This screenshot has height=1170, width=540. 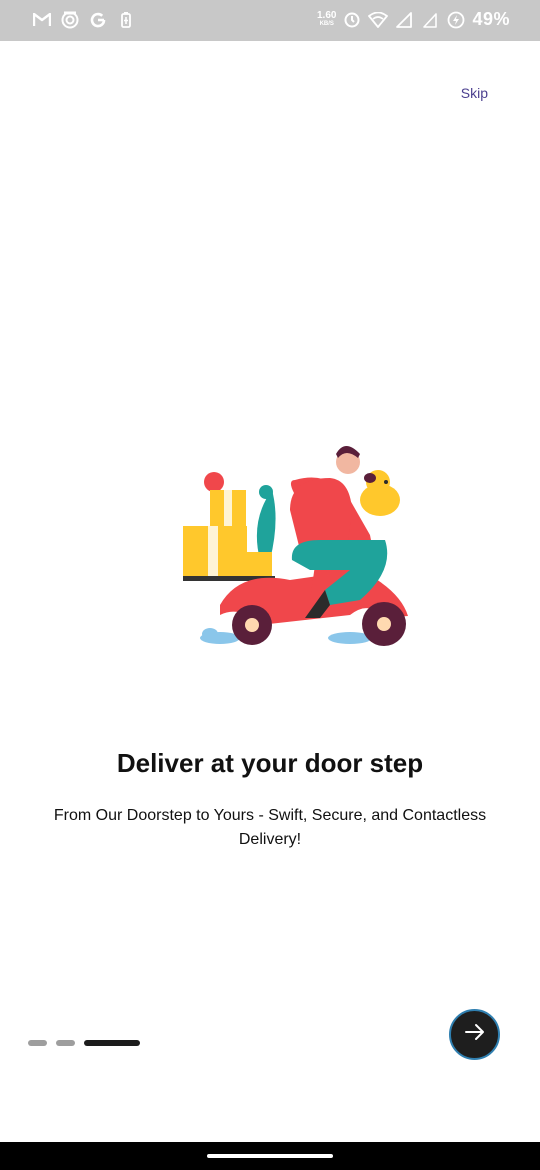 I want to click on net-speed: 1.60 KB/S, so click(x=327, y=19).